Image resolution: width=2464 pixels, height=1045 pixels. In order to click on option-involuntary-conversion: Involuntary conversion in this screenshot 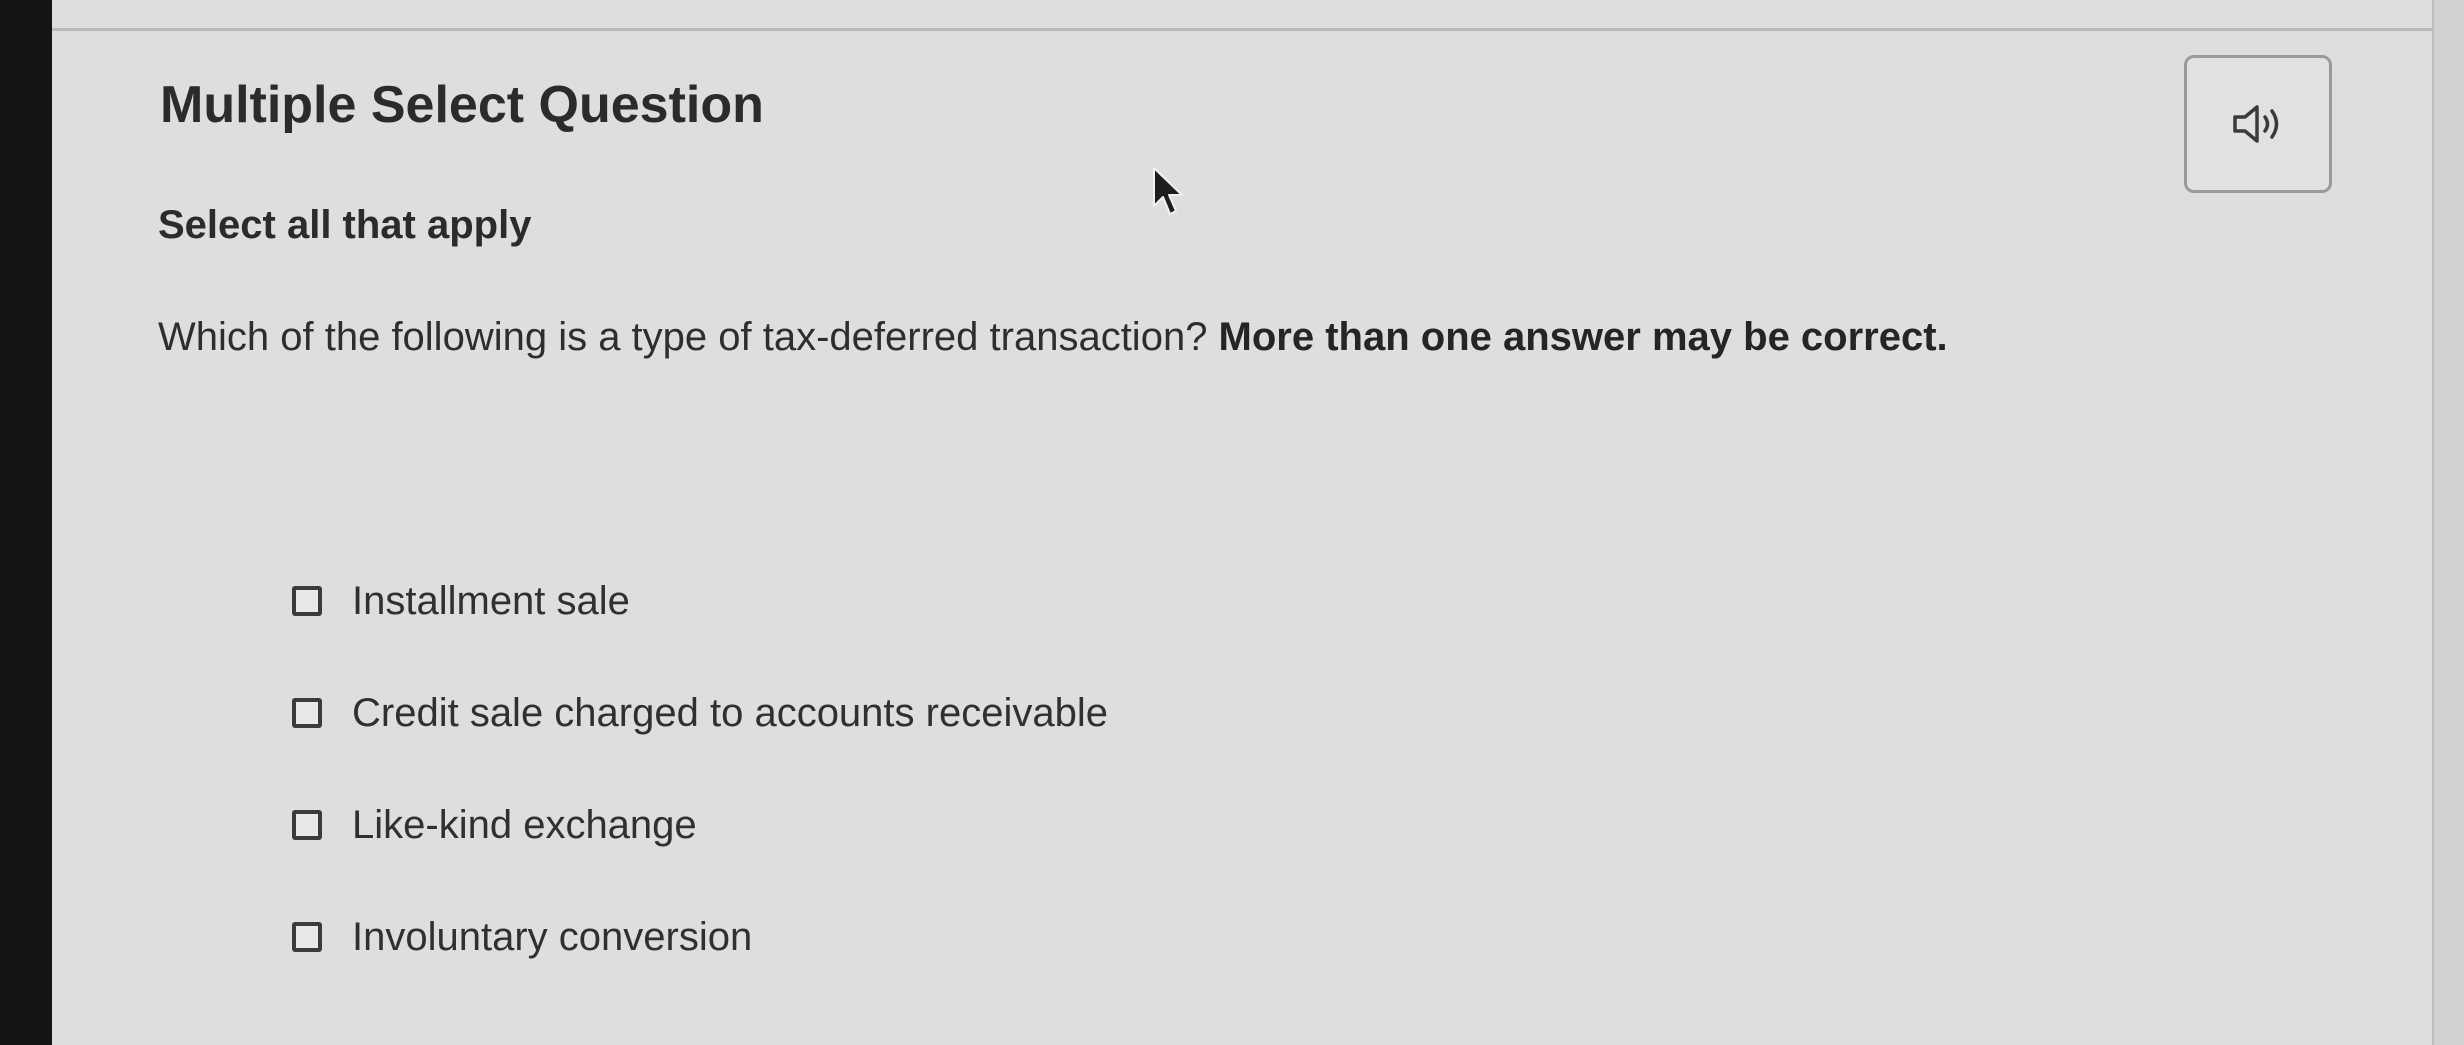, I will do `click(700, 937)`.